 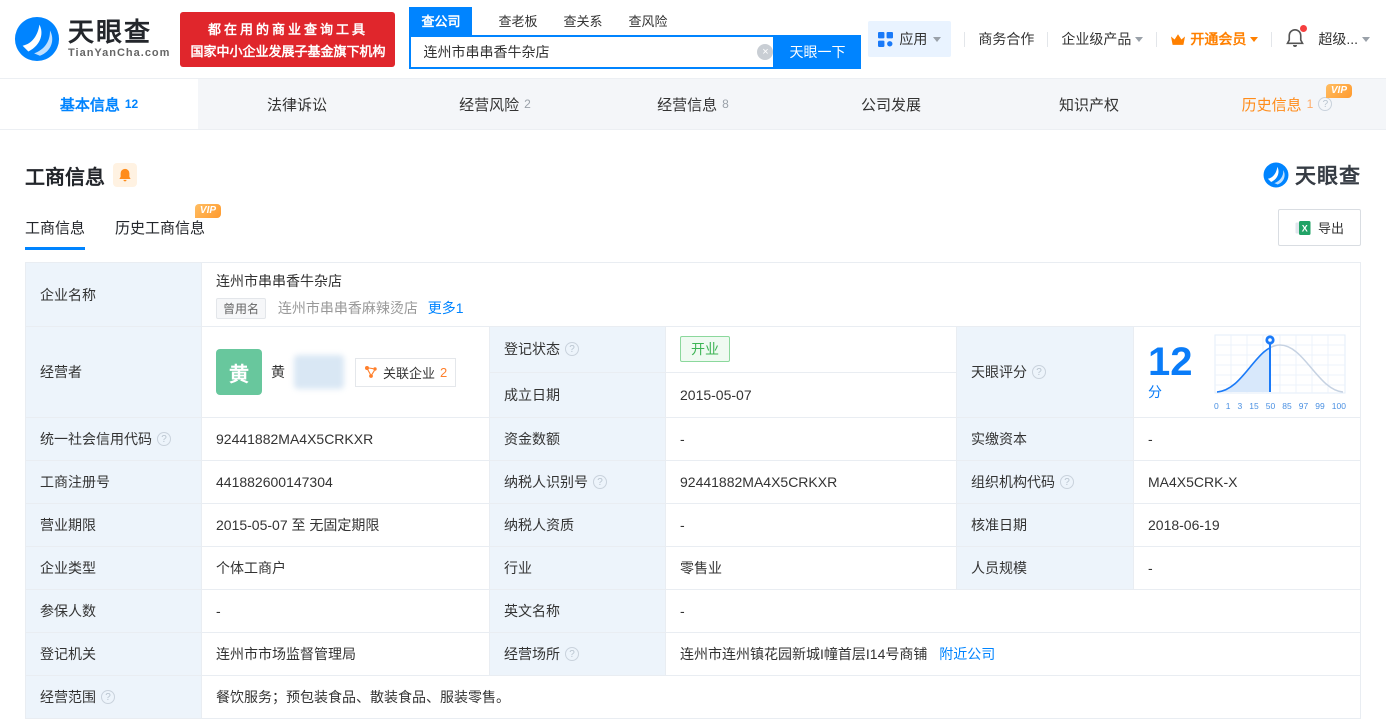 What do you see at coordinates (1176, 372) in the screenshot?
I see `score-value-group: 12分` at bounding box center [1176, 372].